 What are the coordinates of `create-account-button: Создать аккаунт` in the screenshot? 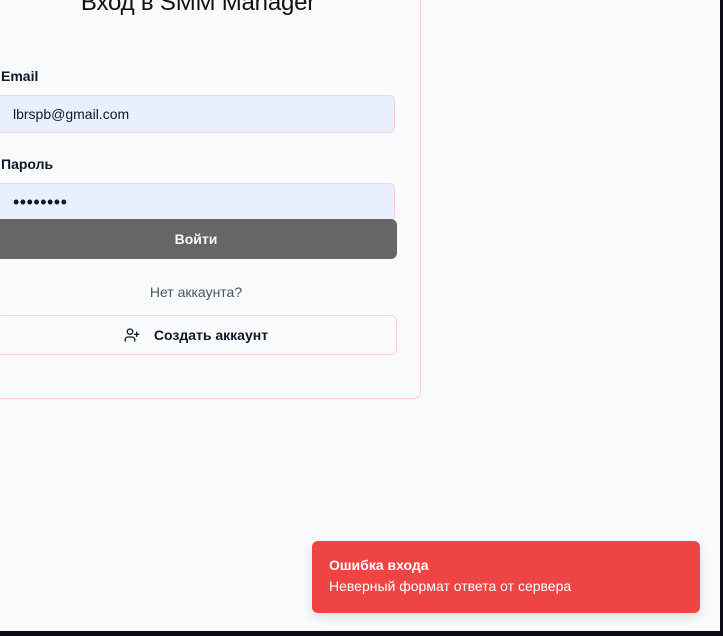 It's located at (198, 335).